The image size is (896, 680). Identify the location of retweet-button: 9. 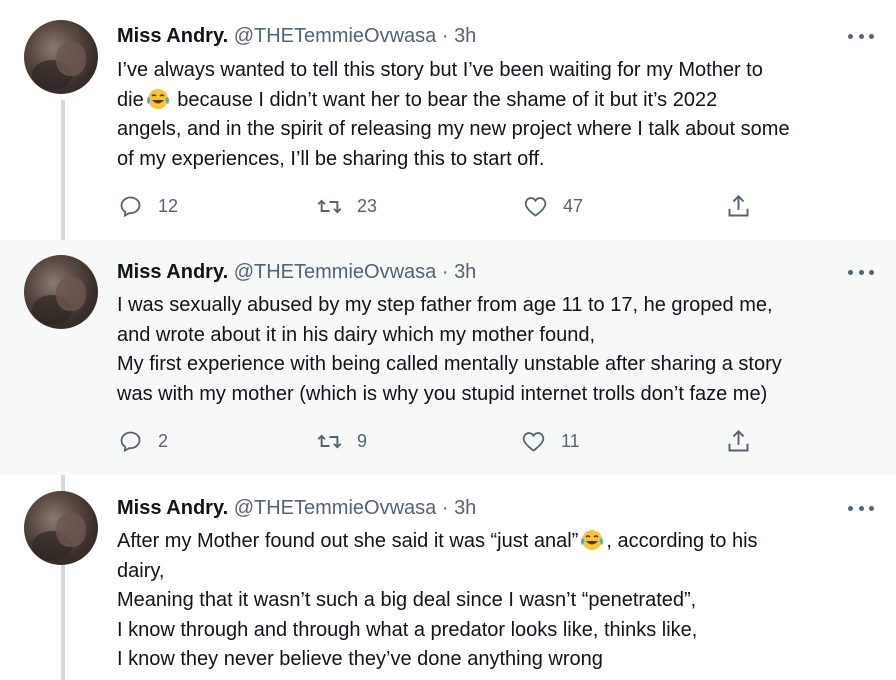
(341, 441).